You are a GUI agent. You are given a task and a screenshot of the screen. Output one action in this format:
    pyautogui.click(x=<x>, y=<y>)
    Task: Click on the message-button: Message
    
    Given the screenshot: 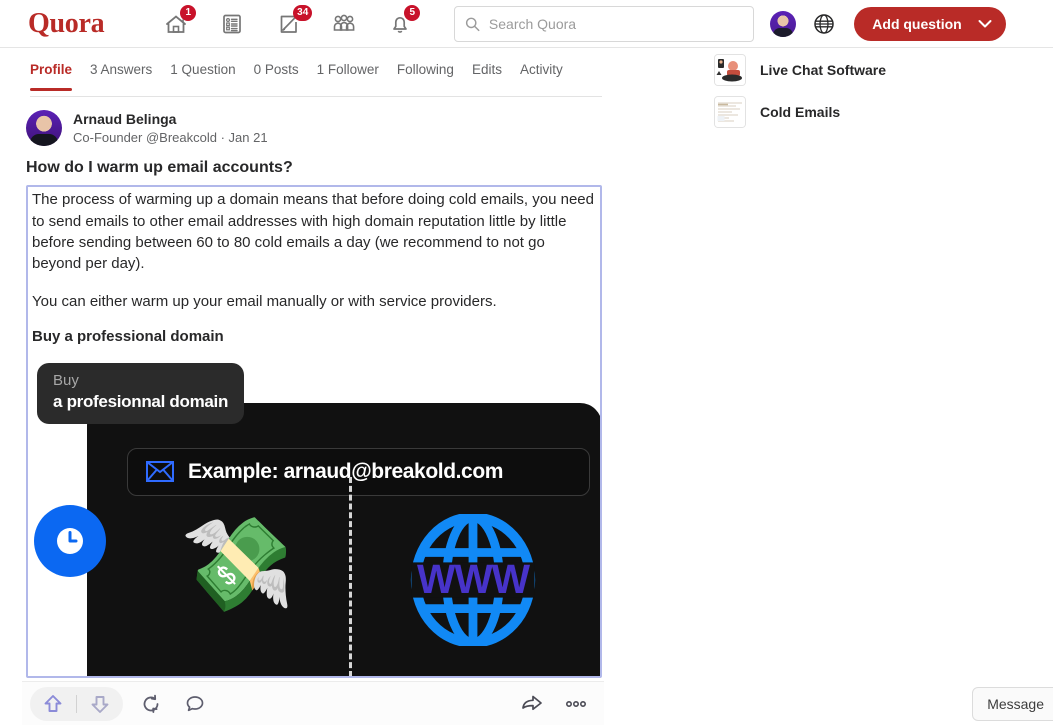 What is the action you would take?
    pyautogui.click(x=1012, y=704)
    